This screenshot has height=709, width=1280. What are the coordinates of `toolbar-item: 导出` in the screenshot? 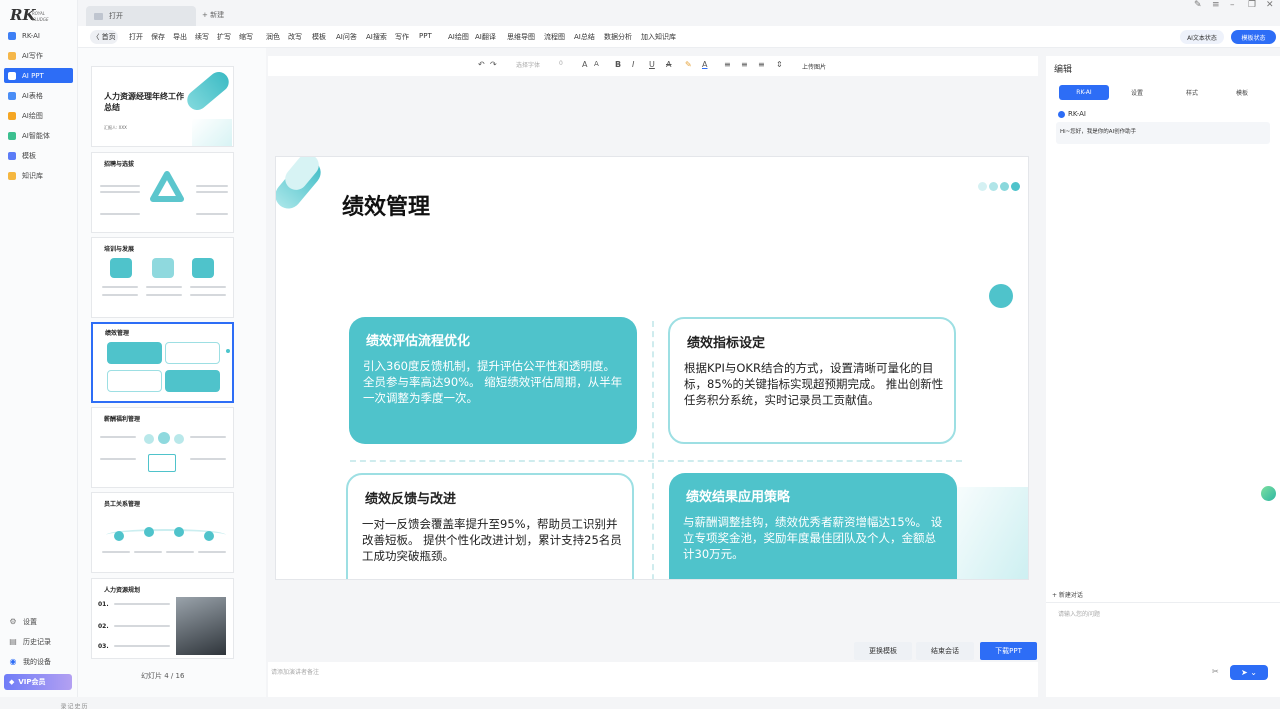 It's located at (180, 37).